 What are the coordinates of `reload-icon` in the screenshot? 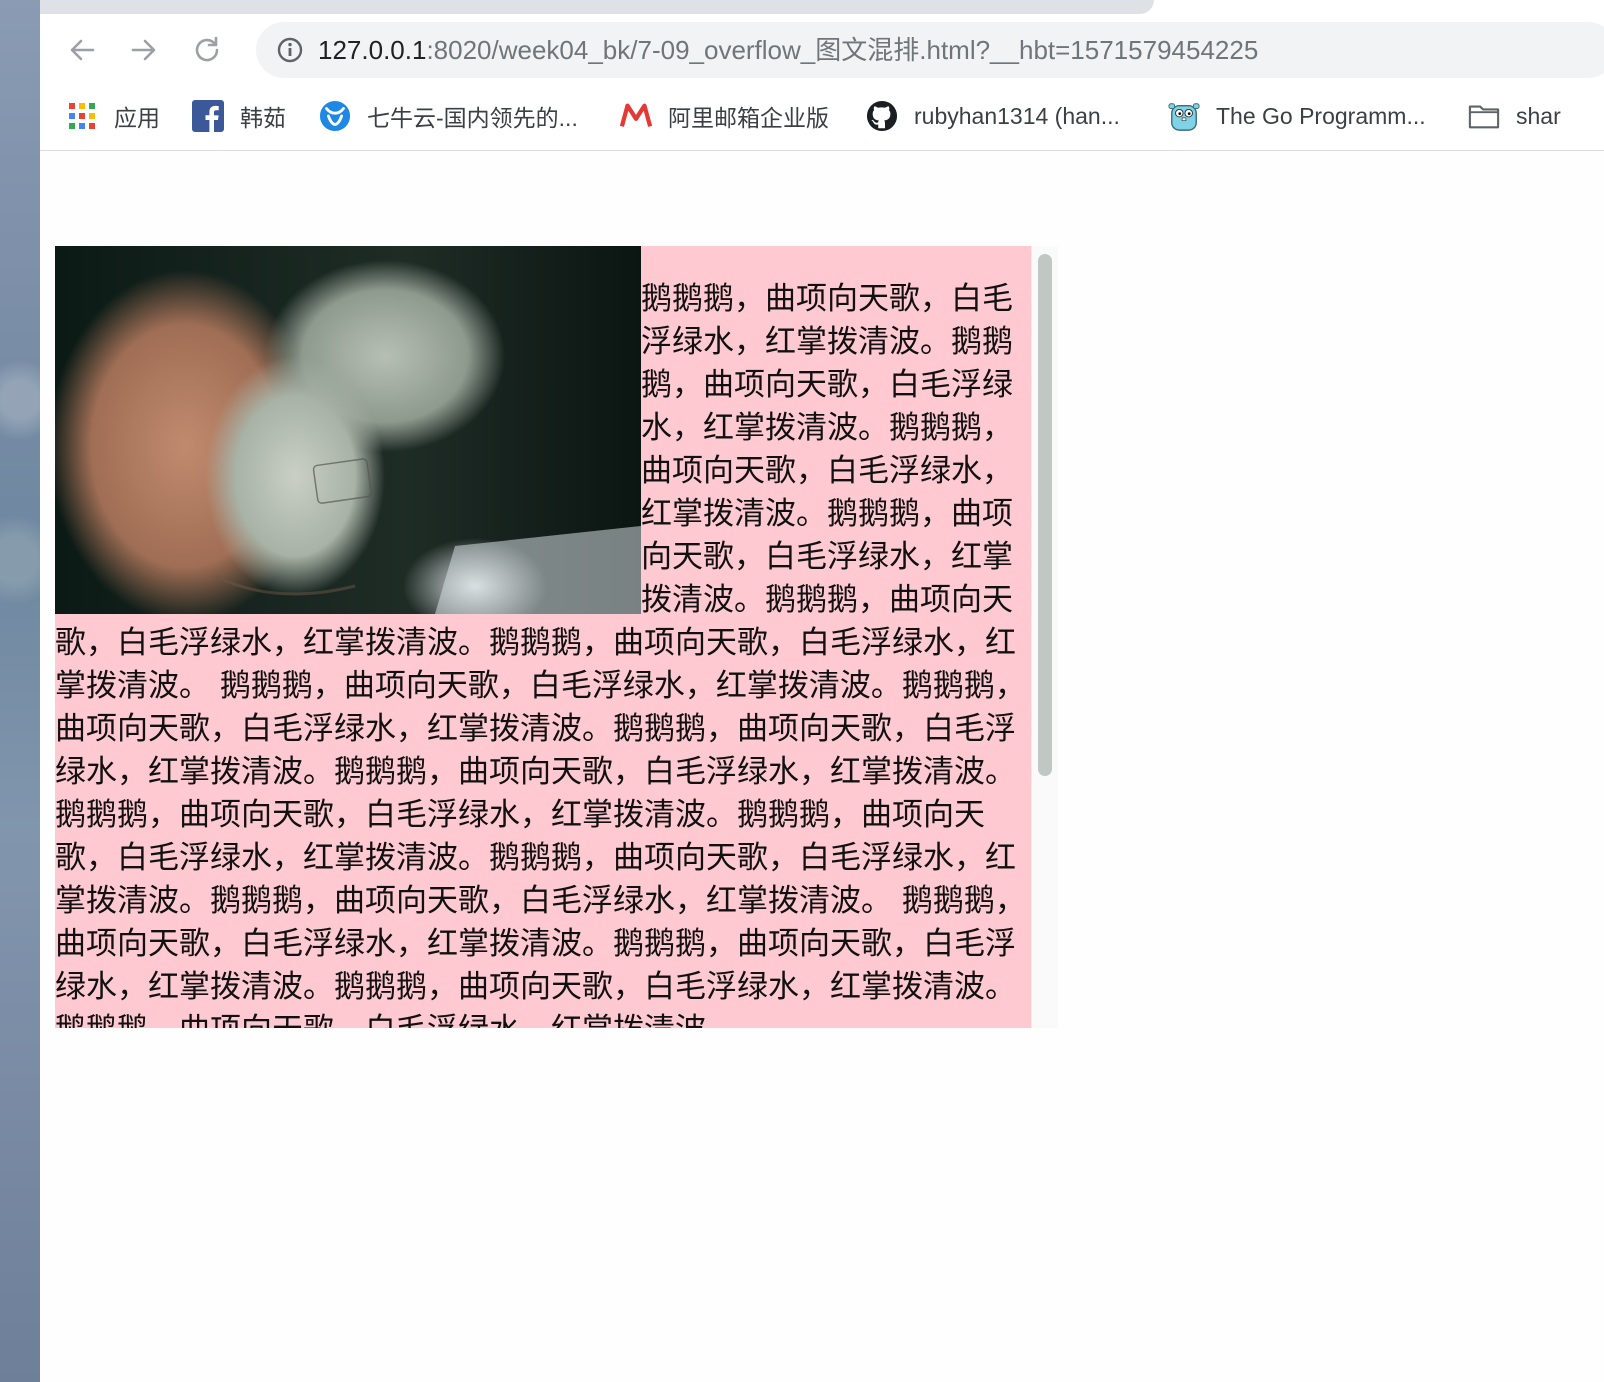 It's located at (207, 49).